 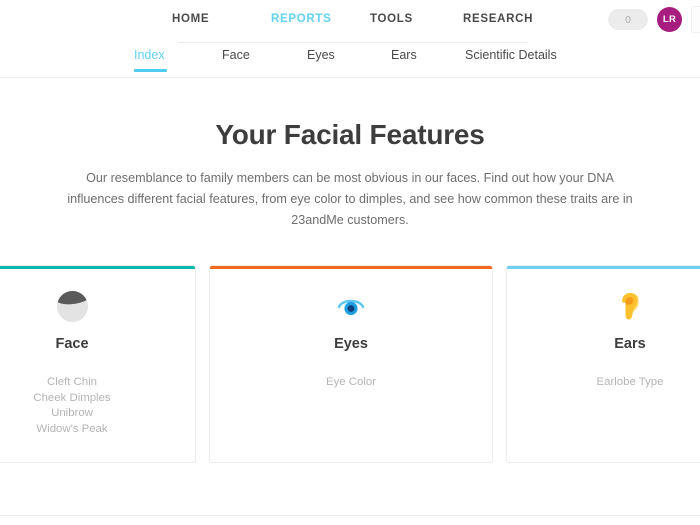 I want to click on top-navigation-bar: HOME REPORTS TOOLS RESEARCH 0 LR, so click(x=350, y=18).